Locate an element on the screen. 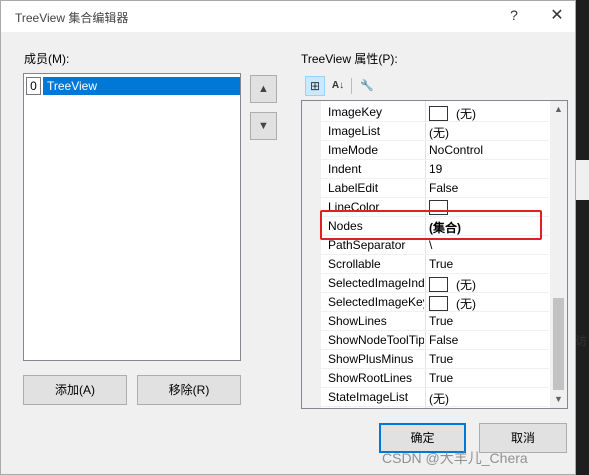  add-button: 添加(A) is located at coordinates (75, 390).